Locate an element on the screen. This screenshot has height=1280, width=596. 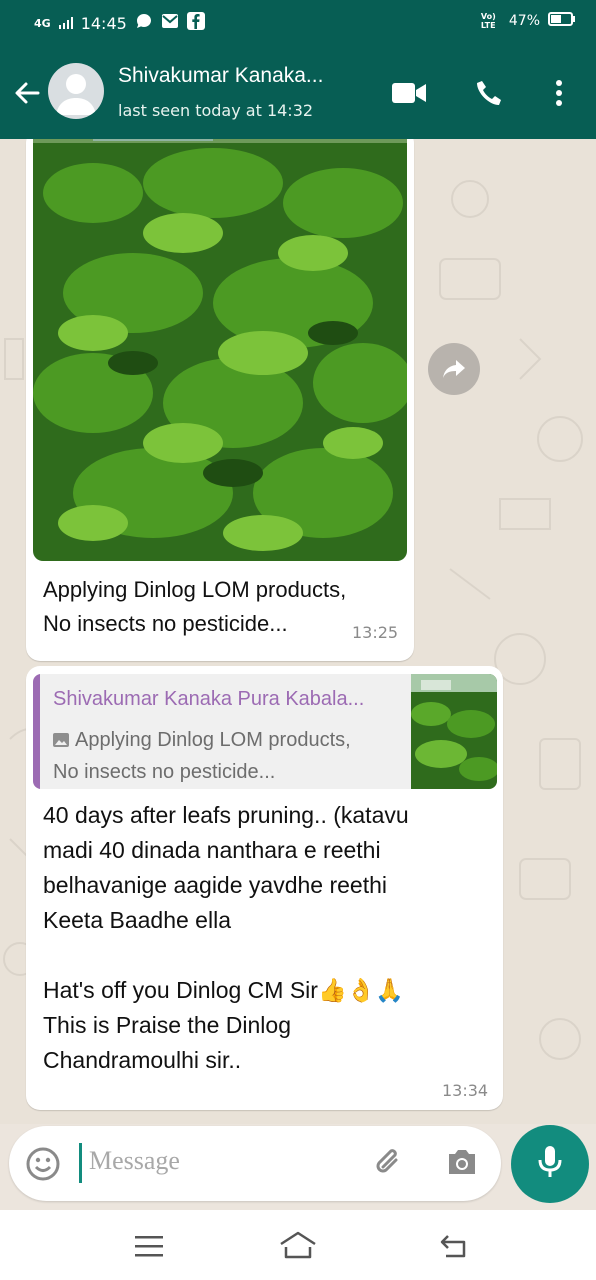
facebook-icon is located at coordinates (195, 23).